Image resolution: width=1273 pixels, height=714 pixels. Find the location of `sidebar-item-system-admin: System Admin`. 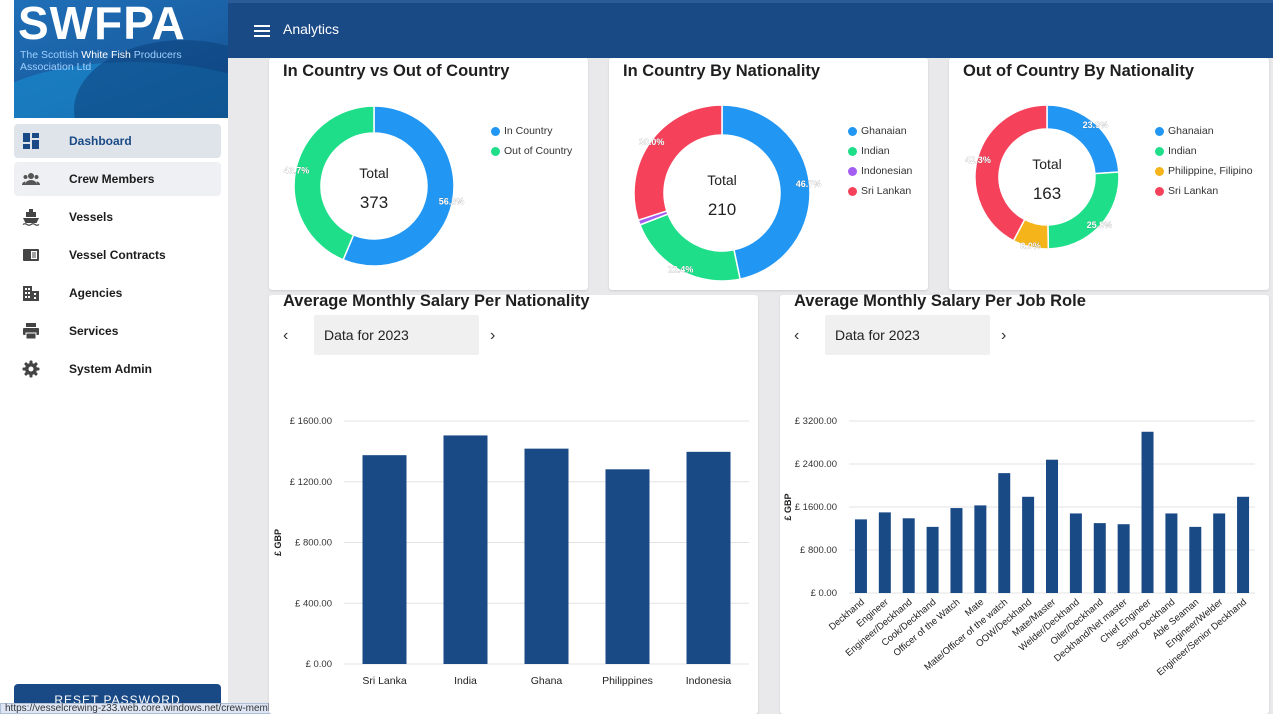

sidebar-item-system-admin: System Admin is located at coordinates (117, 369).